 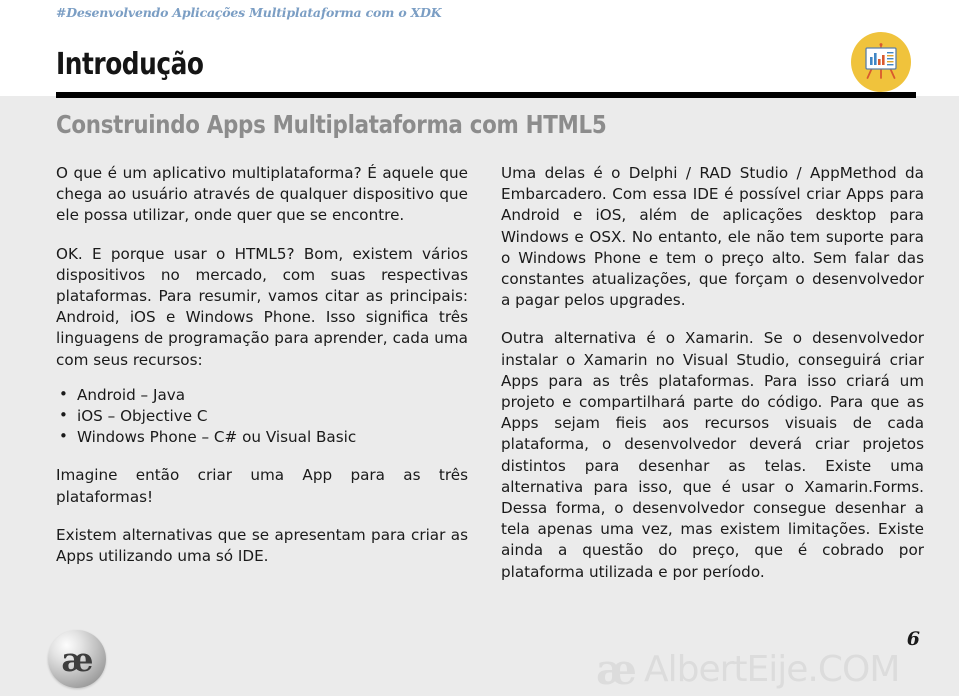 I want to click on list-item-label: Android – Java, so click(x=131, y=394).